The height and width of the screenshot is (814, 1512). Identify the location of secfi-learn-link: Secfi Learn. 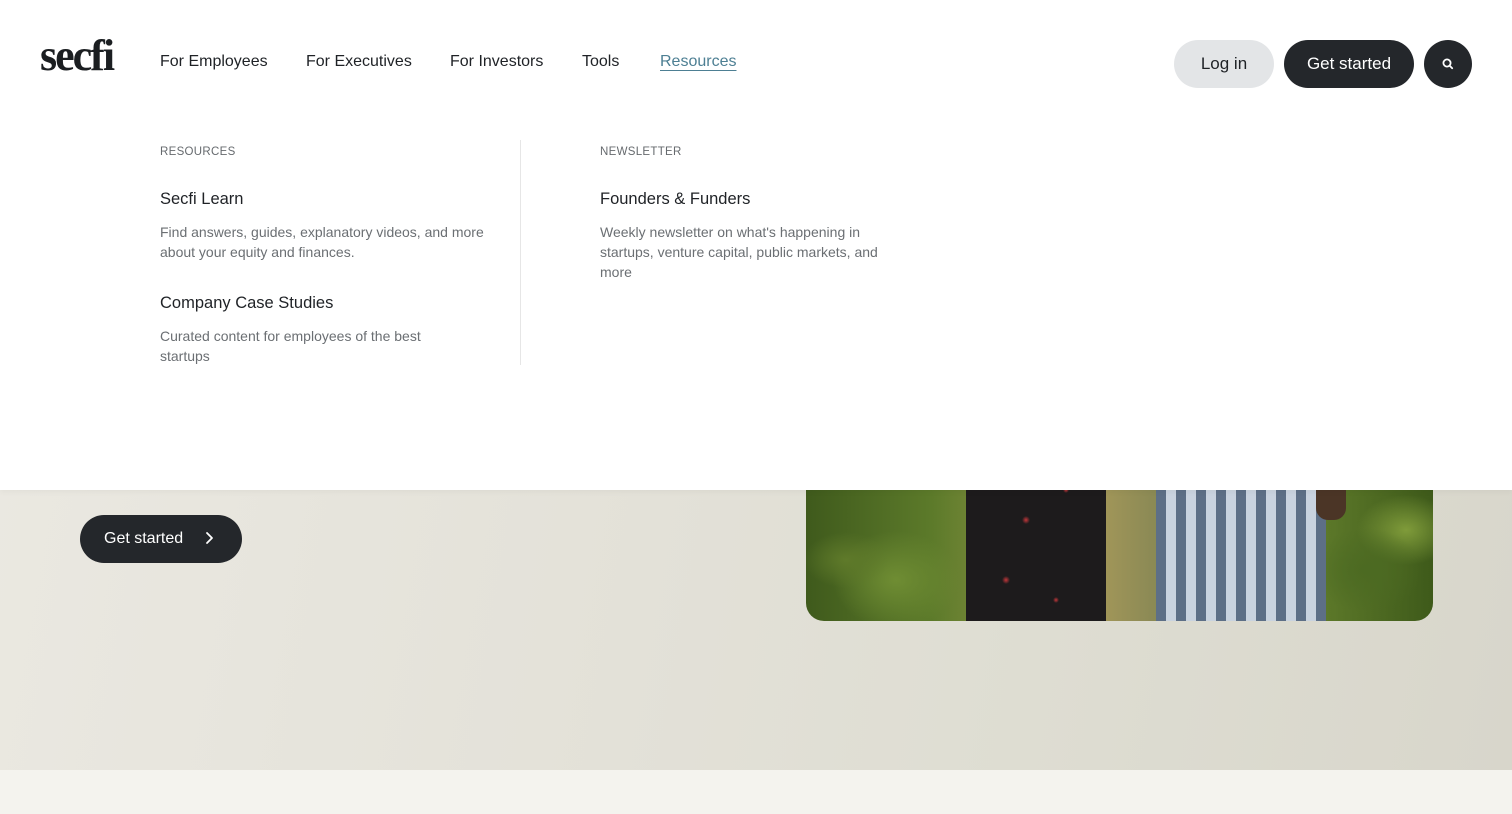
(201, 199).